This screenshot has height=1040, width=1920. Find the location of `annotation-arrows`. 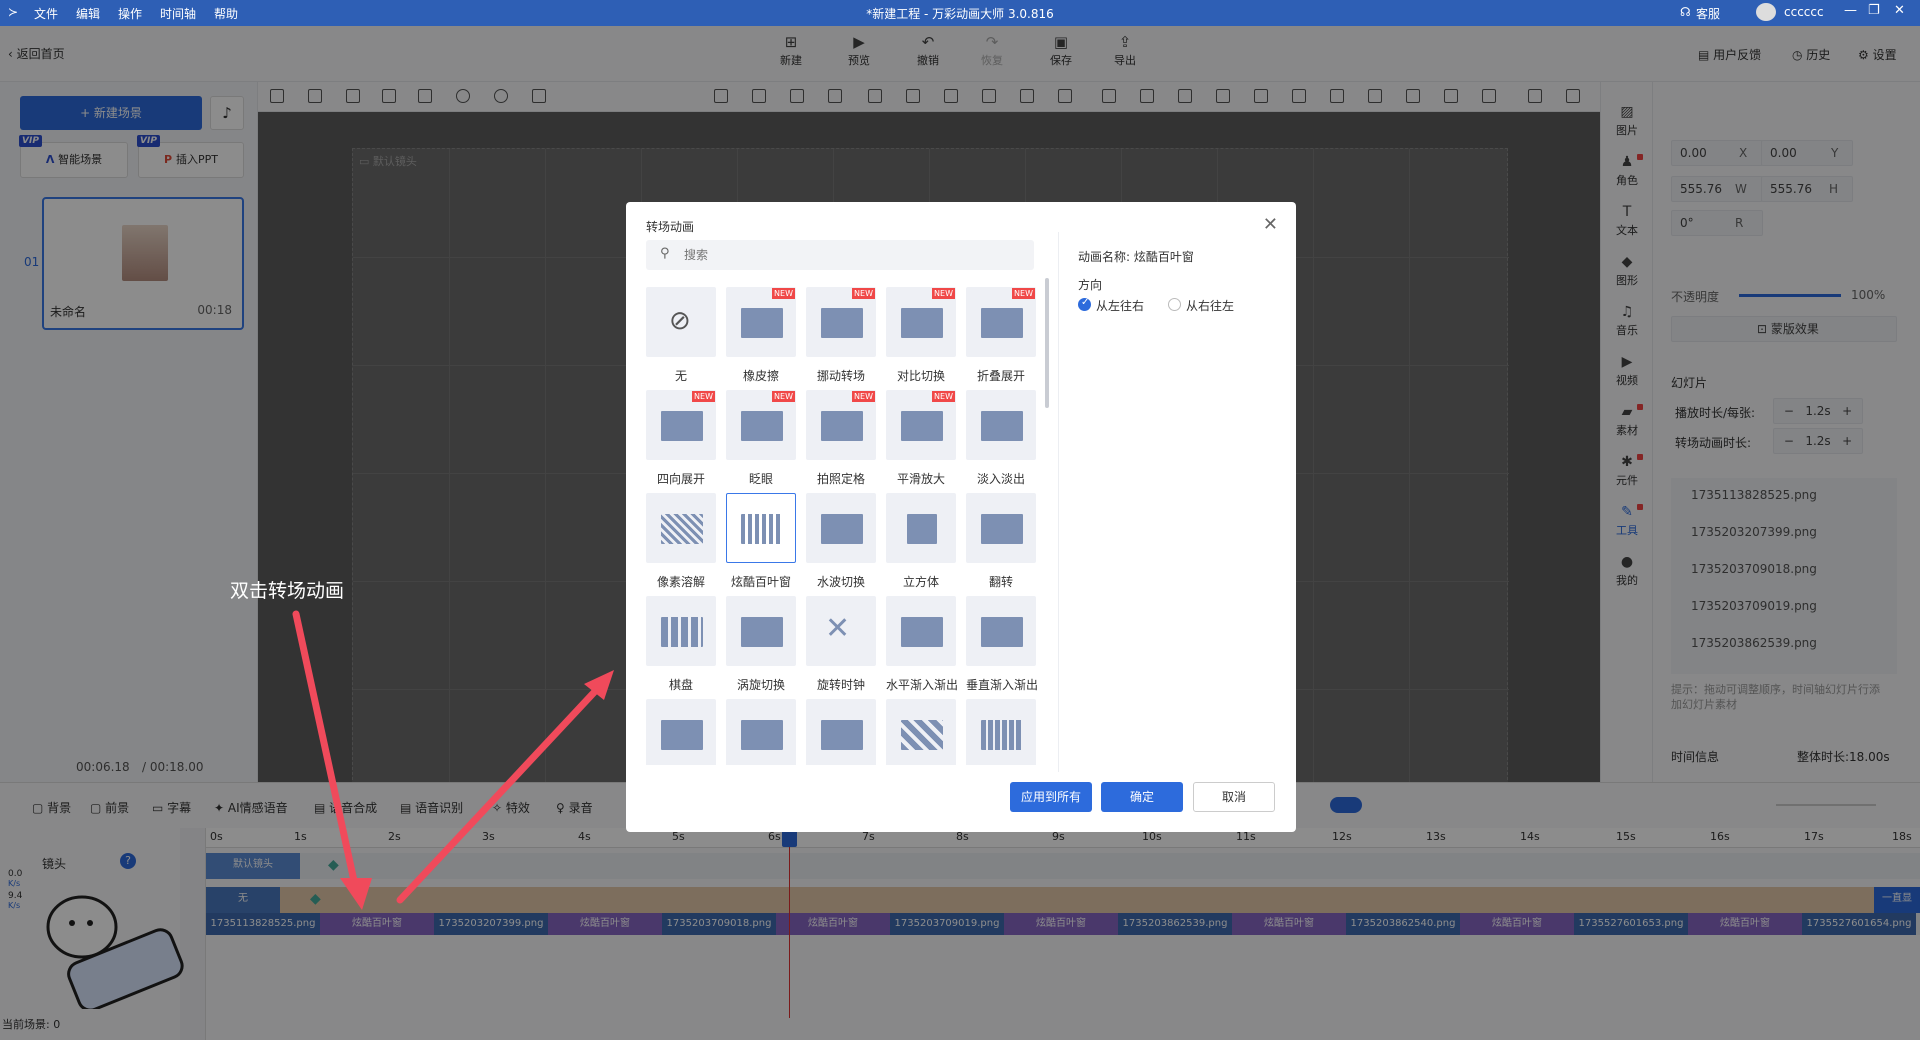

annotation-arrows is located at coordinates (453, 760).